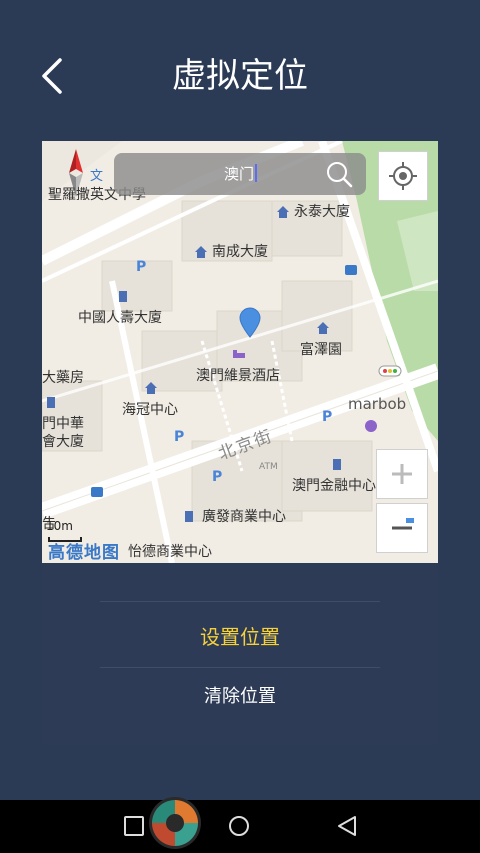 The width and height of the screenshot is (480, 853). I want to click on locate-button, so click(403, 176).